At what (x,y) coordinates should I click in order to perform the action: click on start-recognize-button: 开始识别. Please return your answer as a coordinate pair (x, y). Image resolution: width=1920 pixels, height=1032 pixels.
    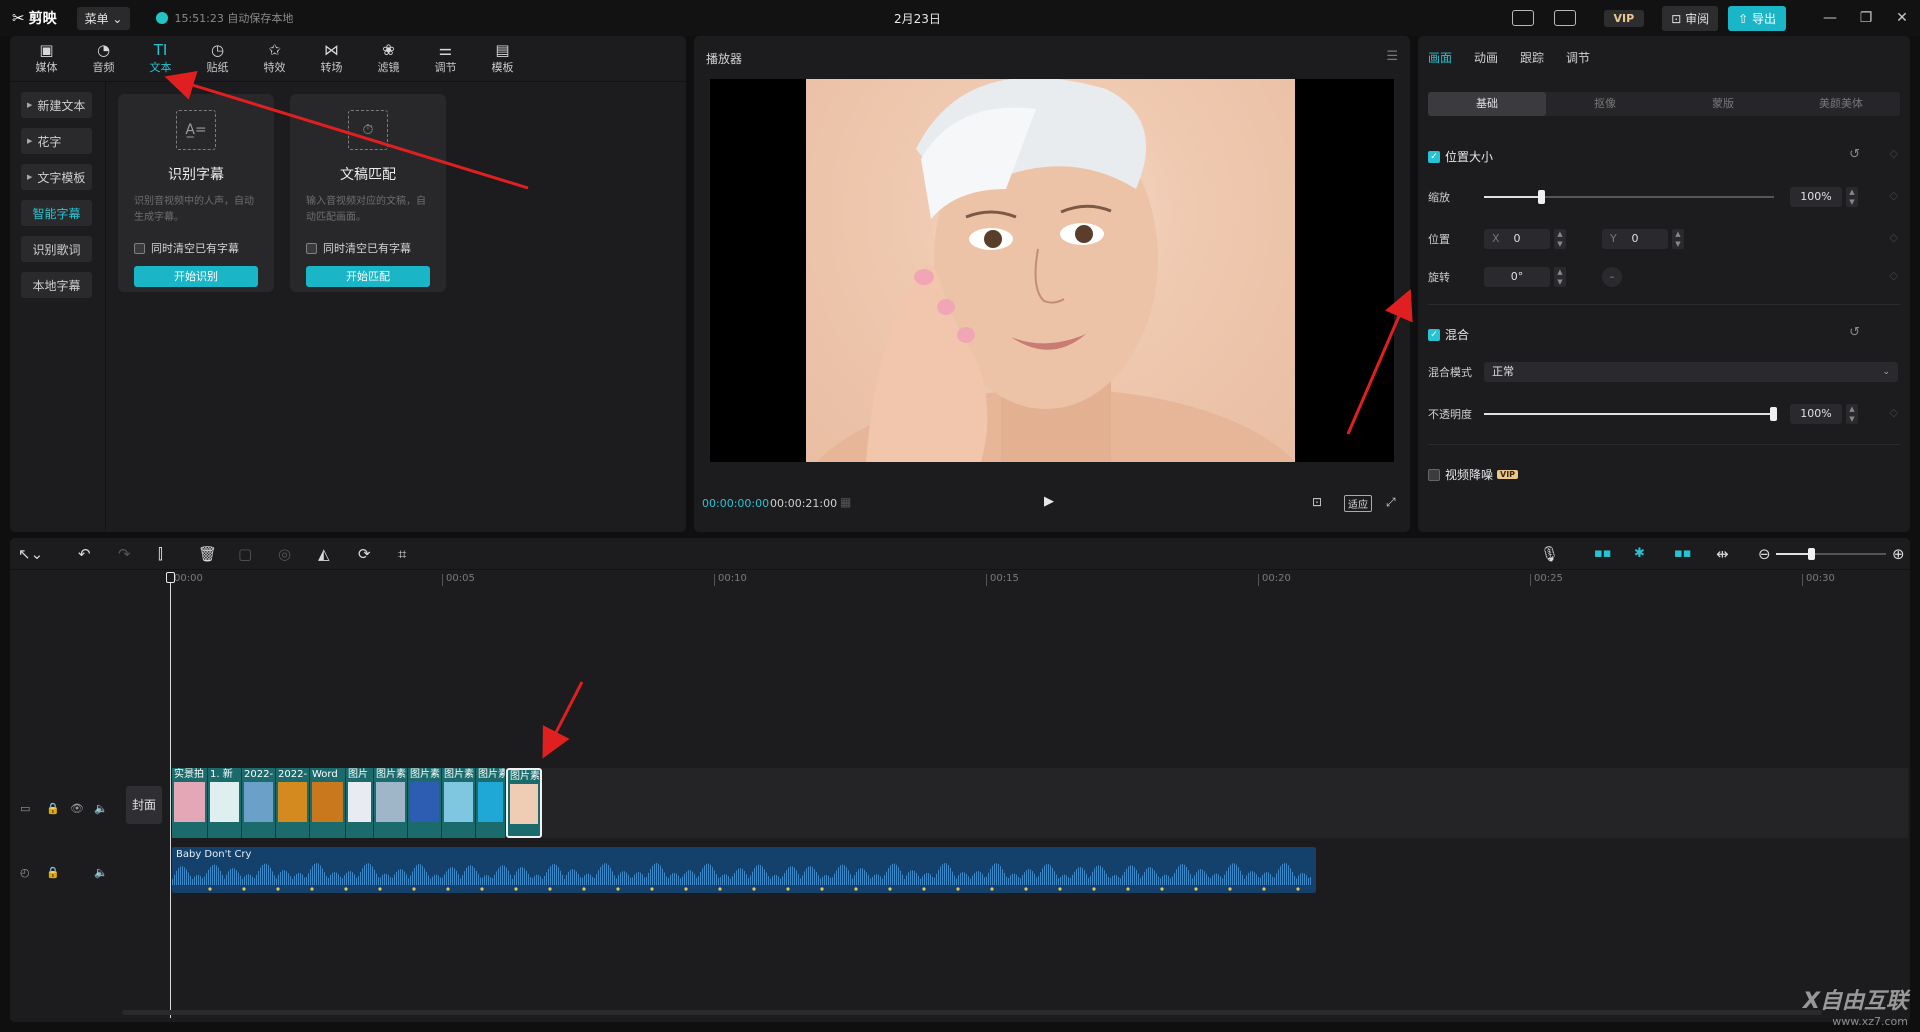
    Looking at the image, I should click on (196, 276).